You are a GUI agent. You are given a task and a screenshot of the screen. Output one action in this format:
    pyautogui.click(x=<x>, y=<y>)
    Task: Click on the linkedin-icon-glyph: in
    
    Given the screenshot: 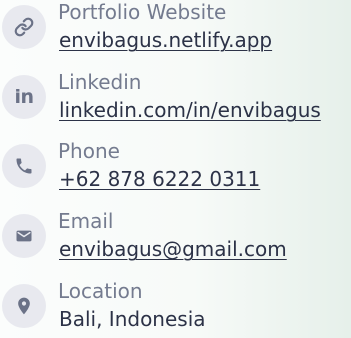 What is the action you would take?
    pyautogui.click(x=24, y=97)
    